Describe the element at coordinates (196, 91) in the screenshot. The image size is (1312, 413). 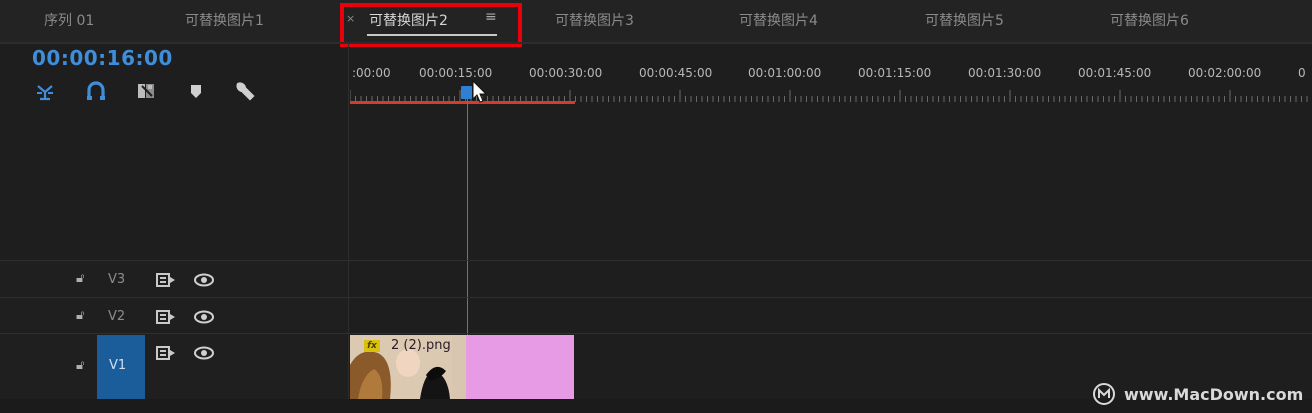
I see `marker-icon` at that location.